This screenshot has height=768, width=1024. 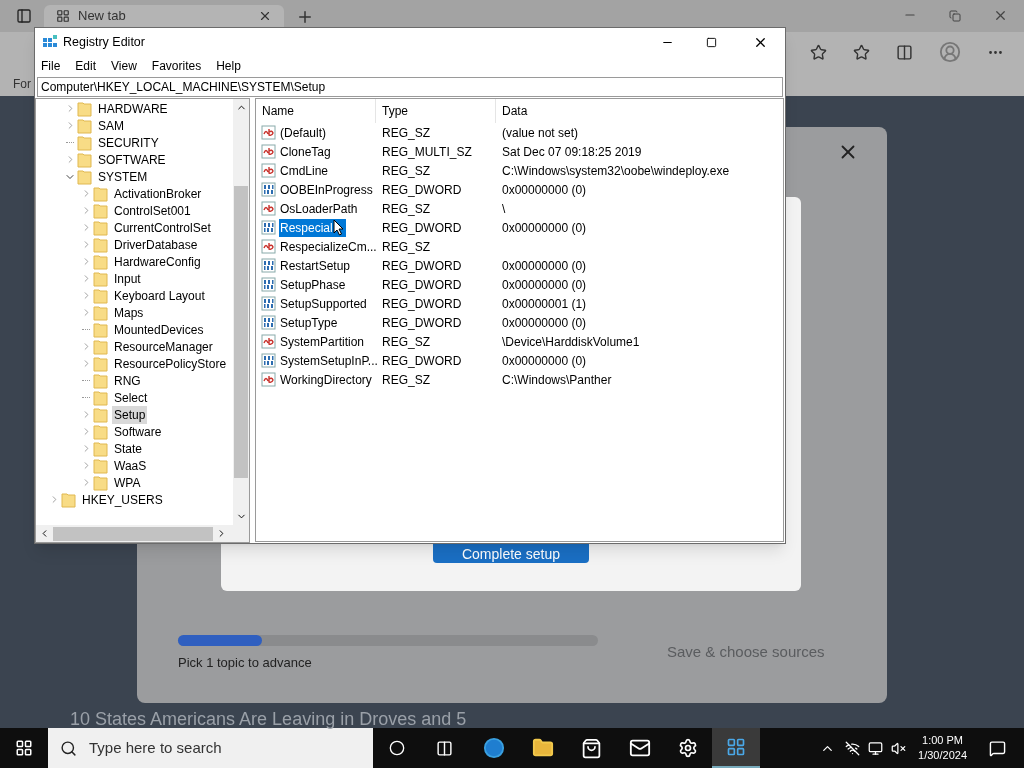 What do you see at coordinates (955, 16) in the screenshot?
I see `restore-icon` at bounding box center [955, 16].